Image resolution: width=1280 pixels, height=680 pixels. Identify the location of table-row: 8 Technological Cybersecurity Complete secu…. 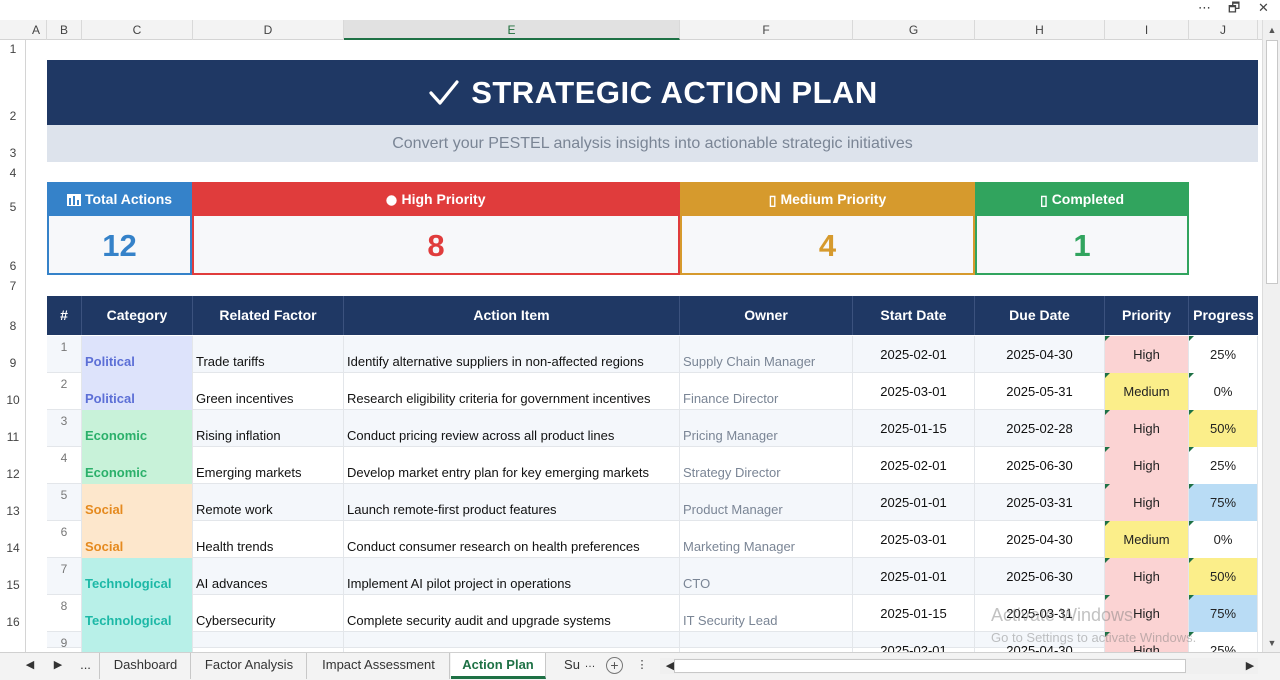
(652, 613).